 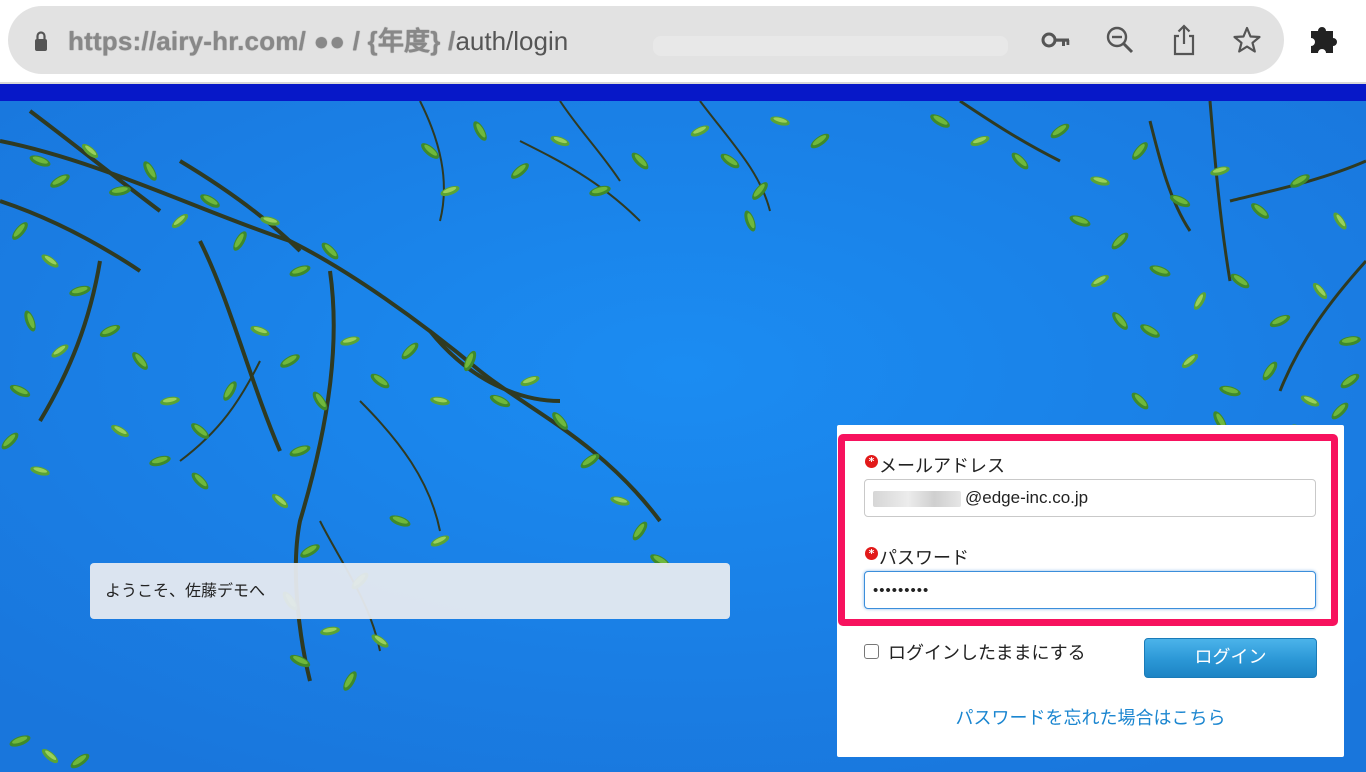 I want to click on url-path: auth/login, so click(x=512, y=41).